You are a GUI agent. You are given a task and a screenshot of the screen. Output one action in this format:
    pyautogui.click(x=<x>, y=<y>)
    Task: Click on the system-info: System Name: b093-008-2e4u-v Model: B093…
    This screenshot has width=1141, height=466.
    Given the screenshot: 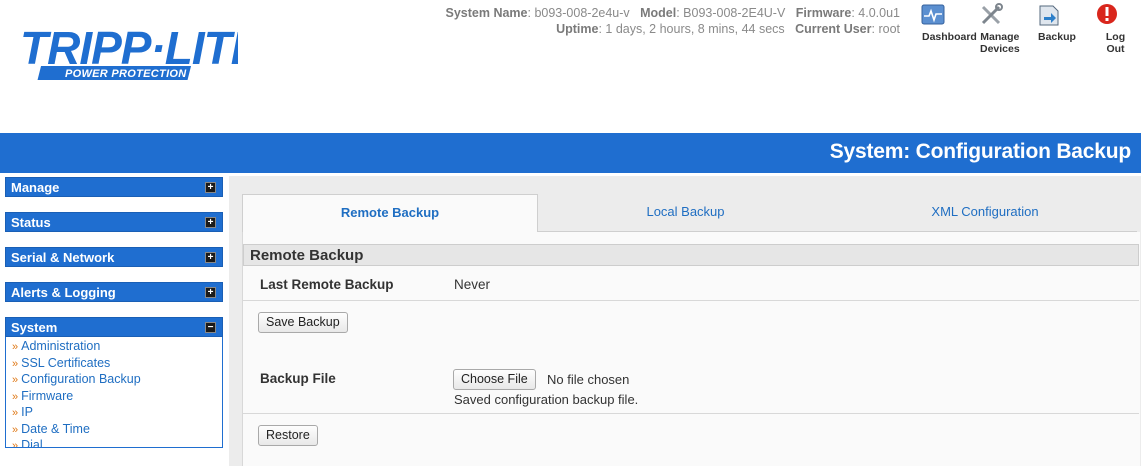 What is the action you would take?
    pyautogui.click(x=655, y=21)
    